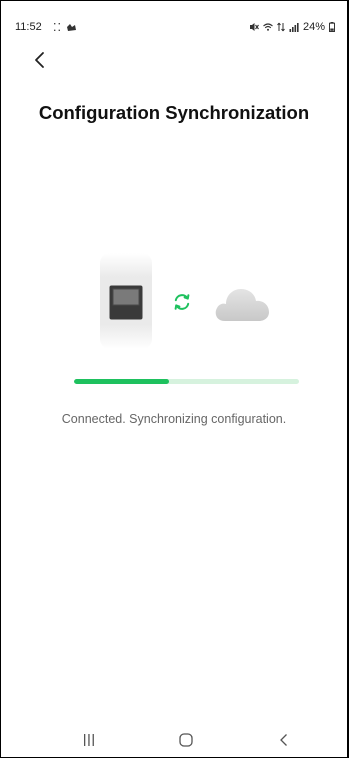  Describe the element at coordinates (332, 27) in the screenshot. I see `battery-icon` at that location.